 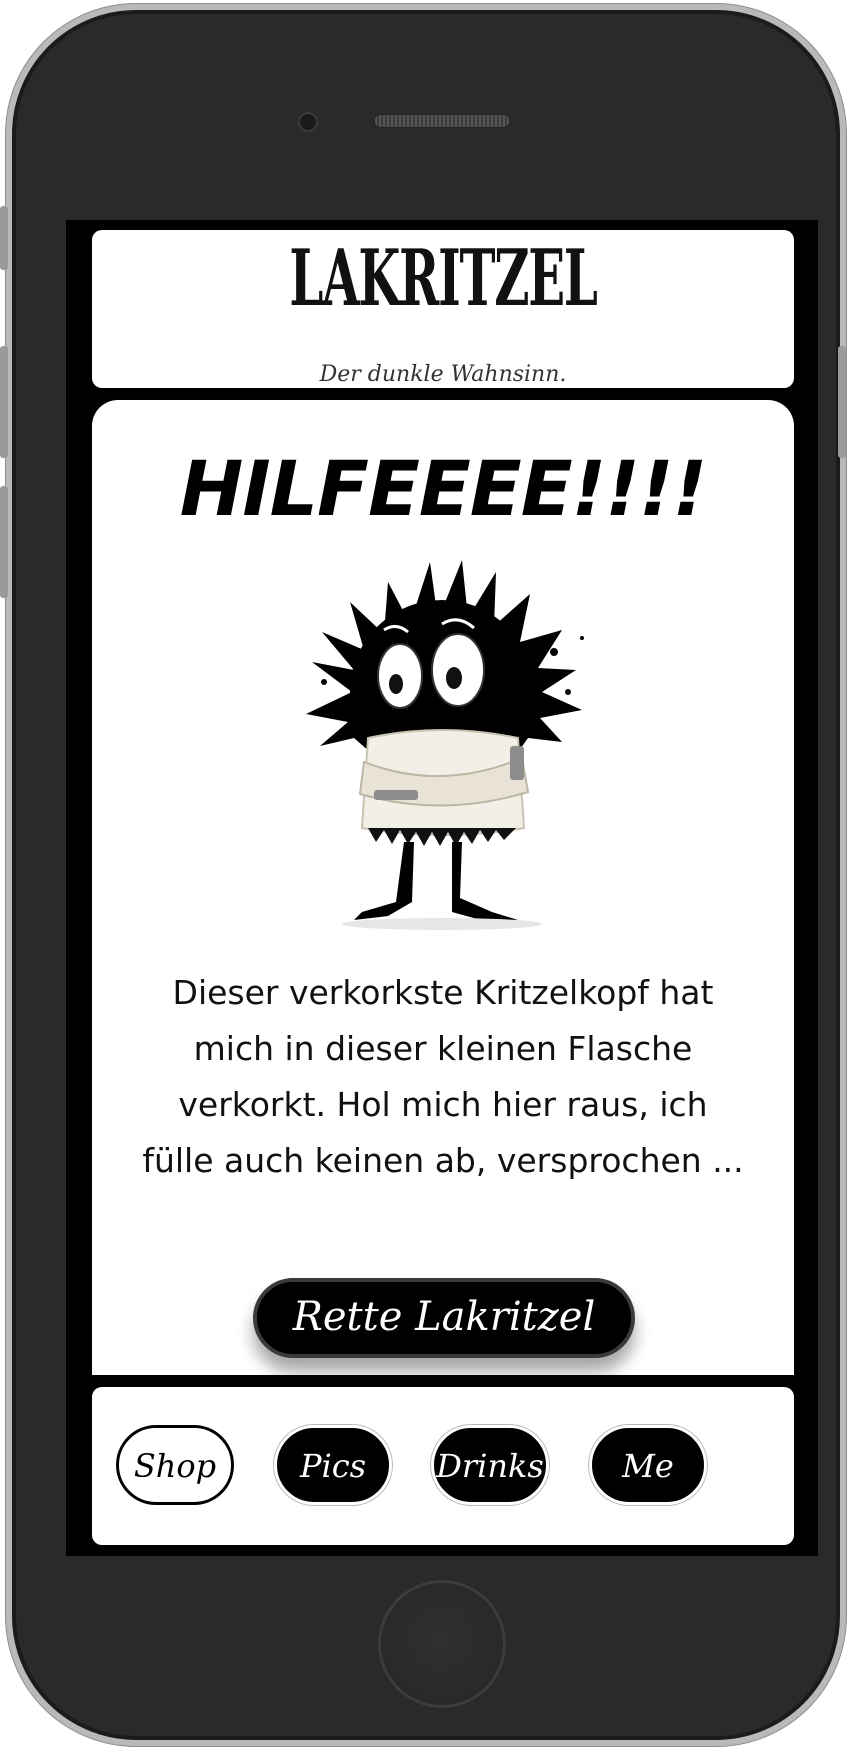 I want to click on logo-wordmark: LAKRITZEL, so click(x=443, y=278).